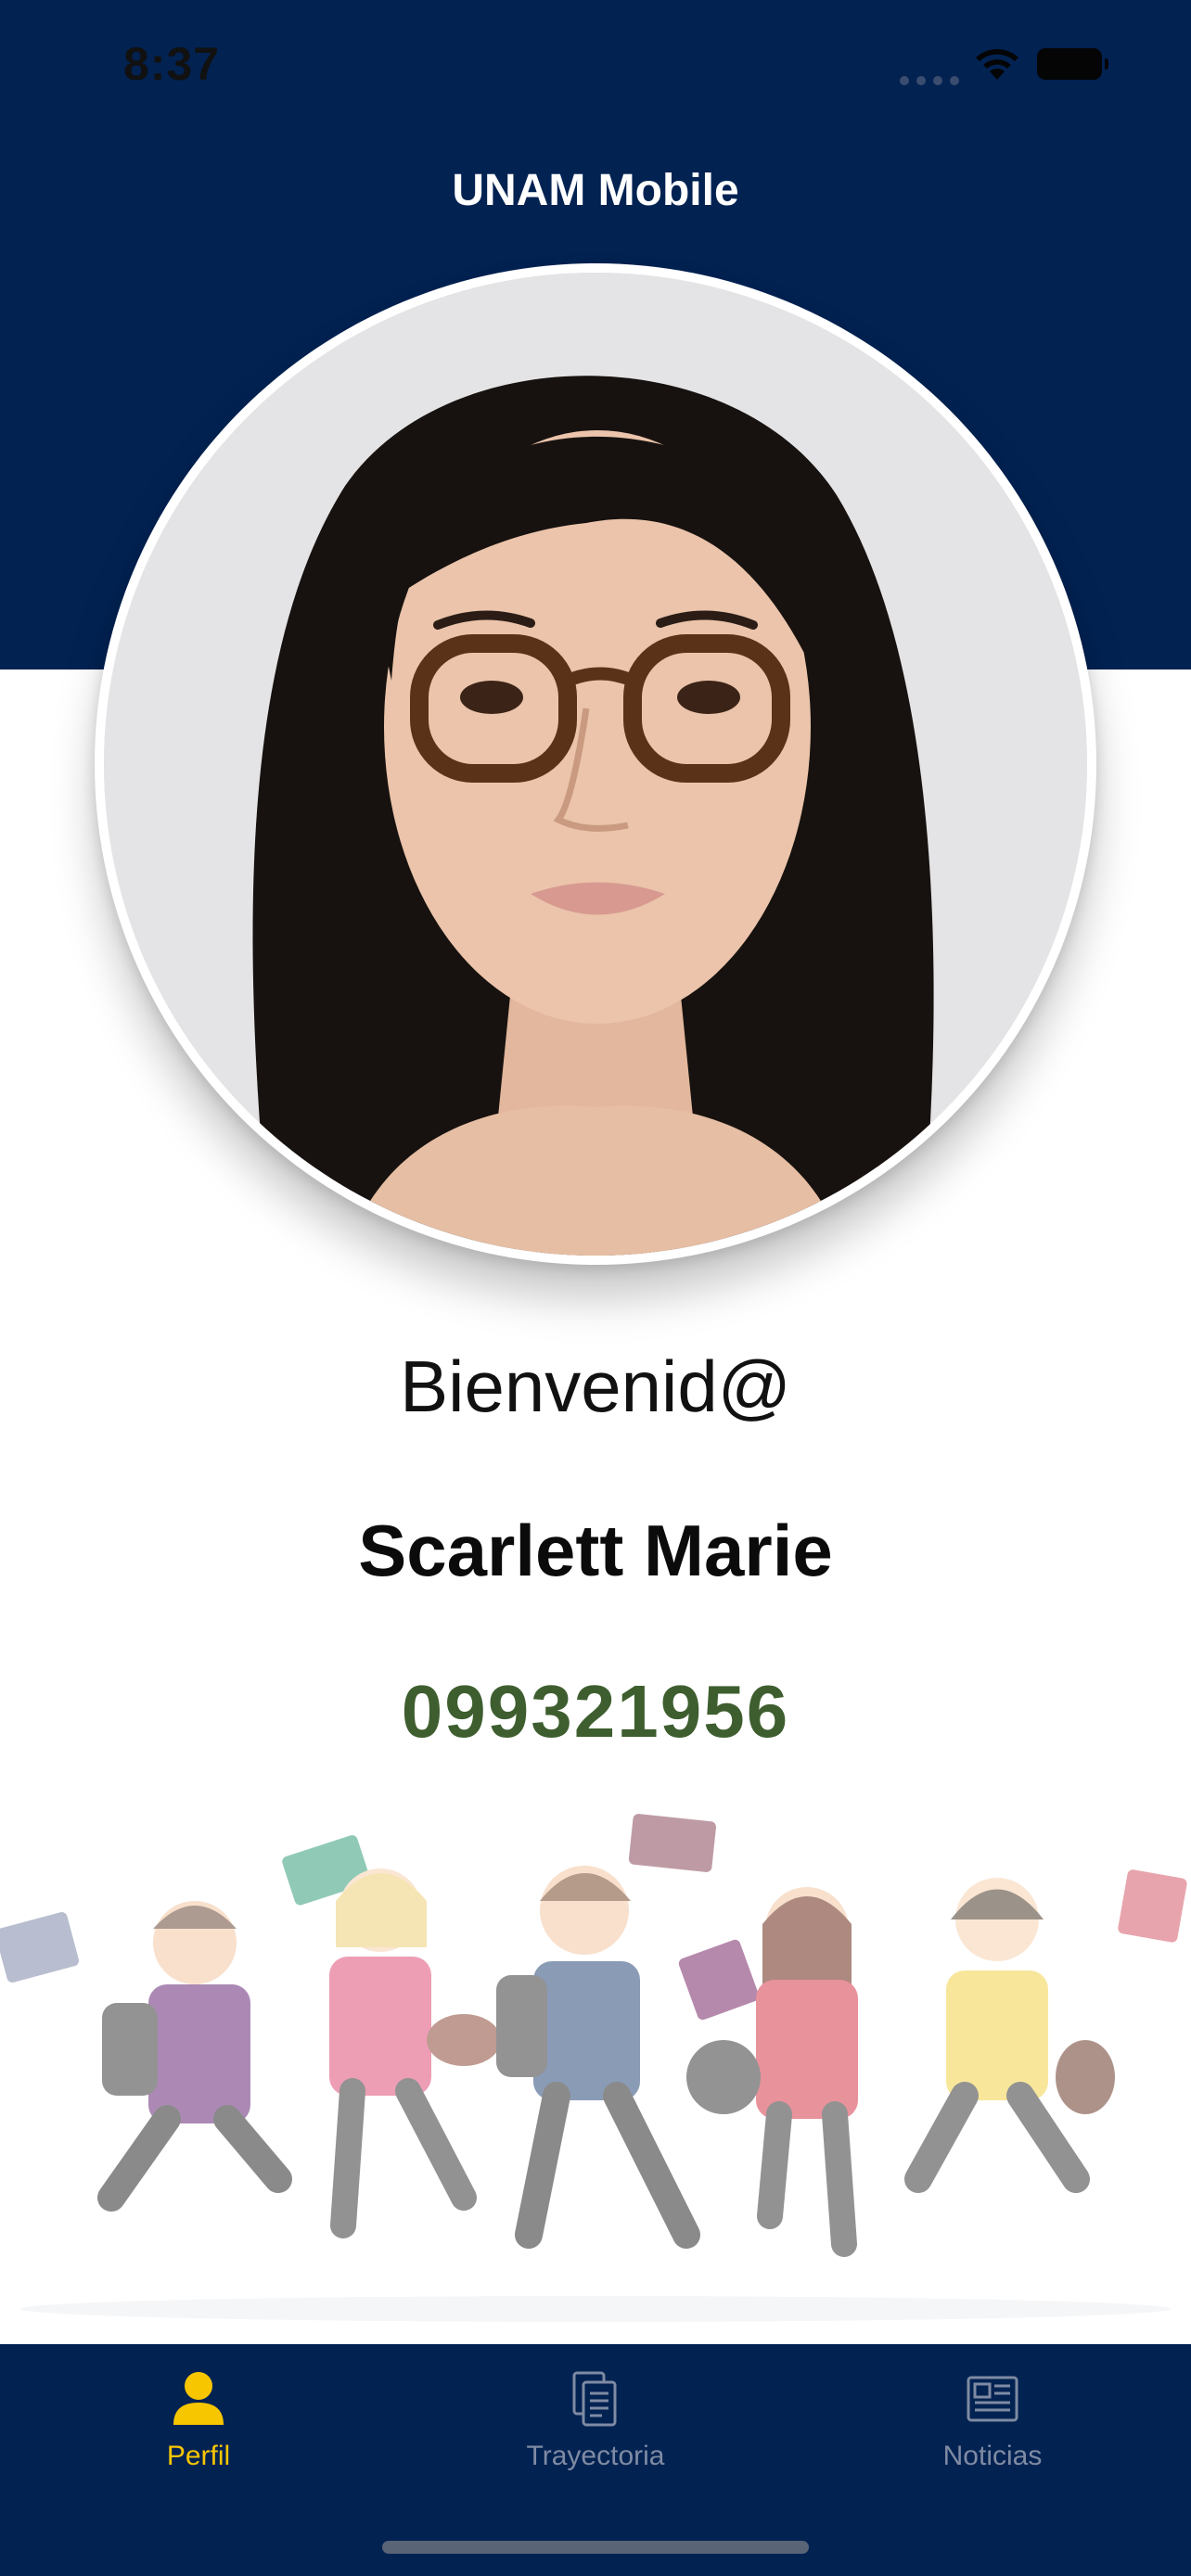 The height and width of the screenshot is (2576, 1191). I want to click on greeting-text: Bienvenid@, so click(595, 1386).